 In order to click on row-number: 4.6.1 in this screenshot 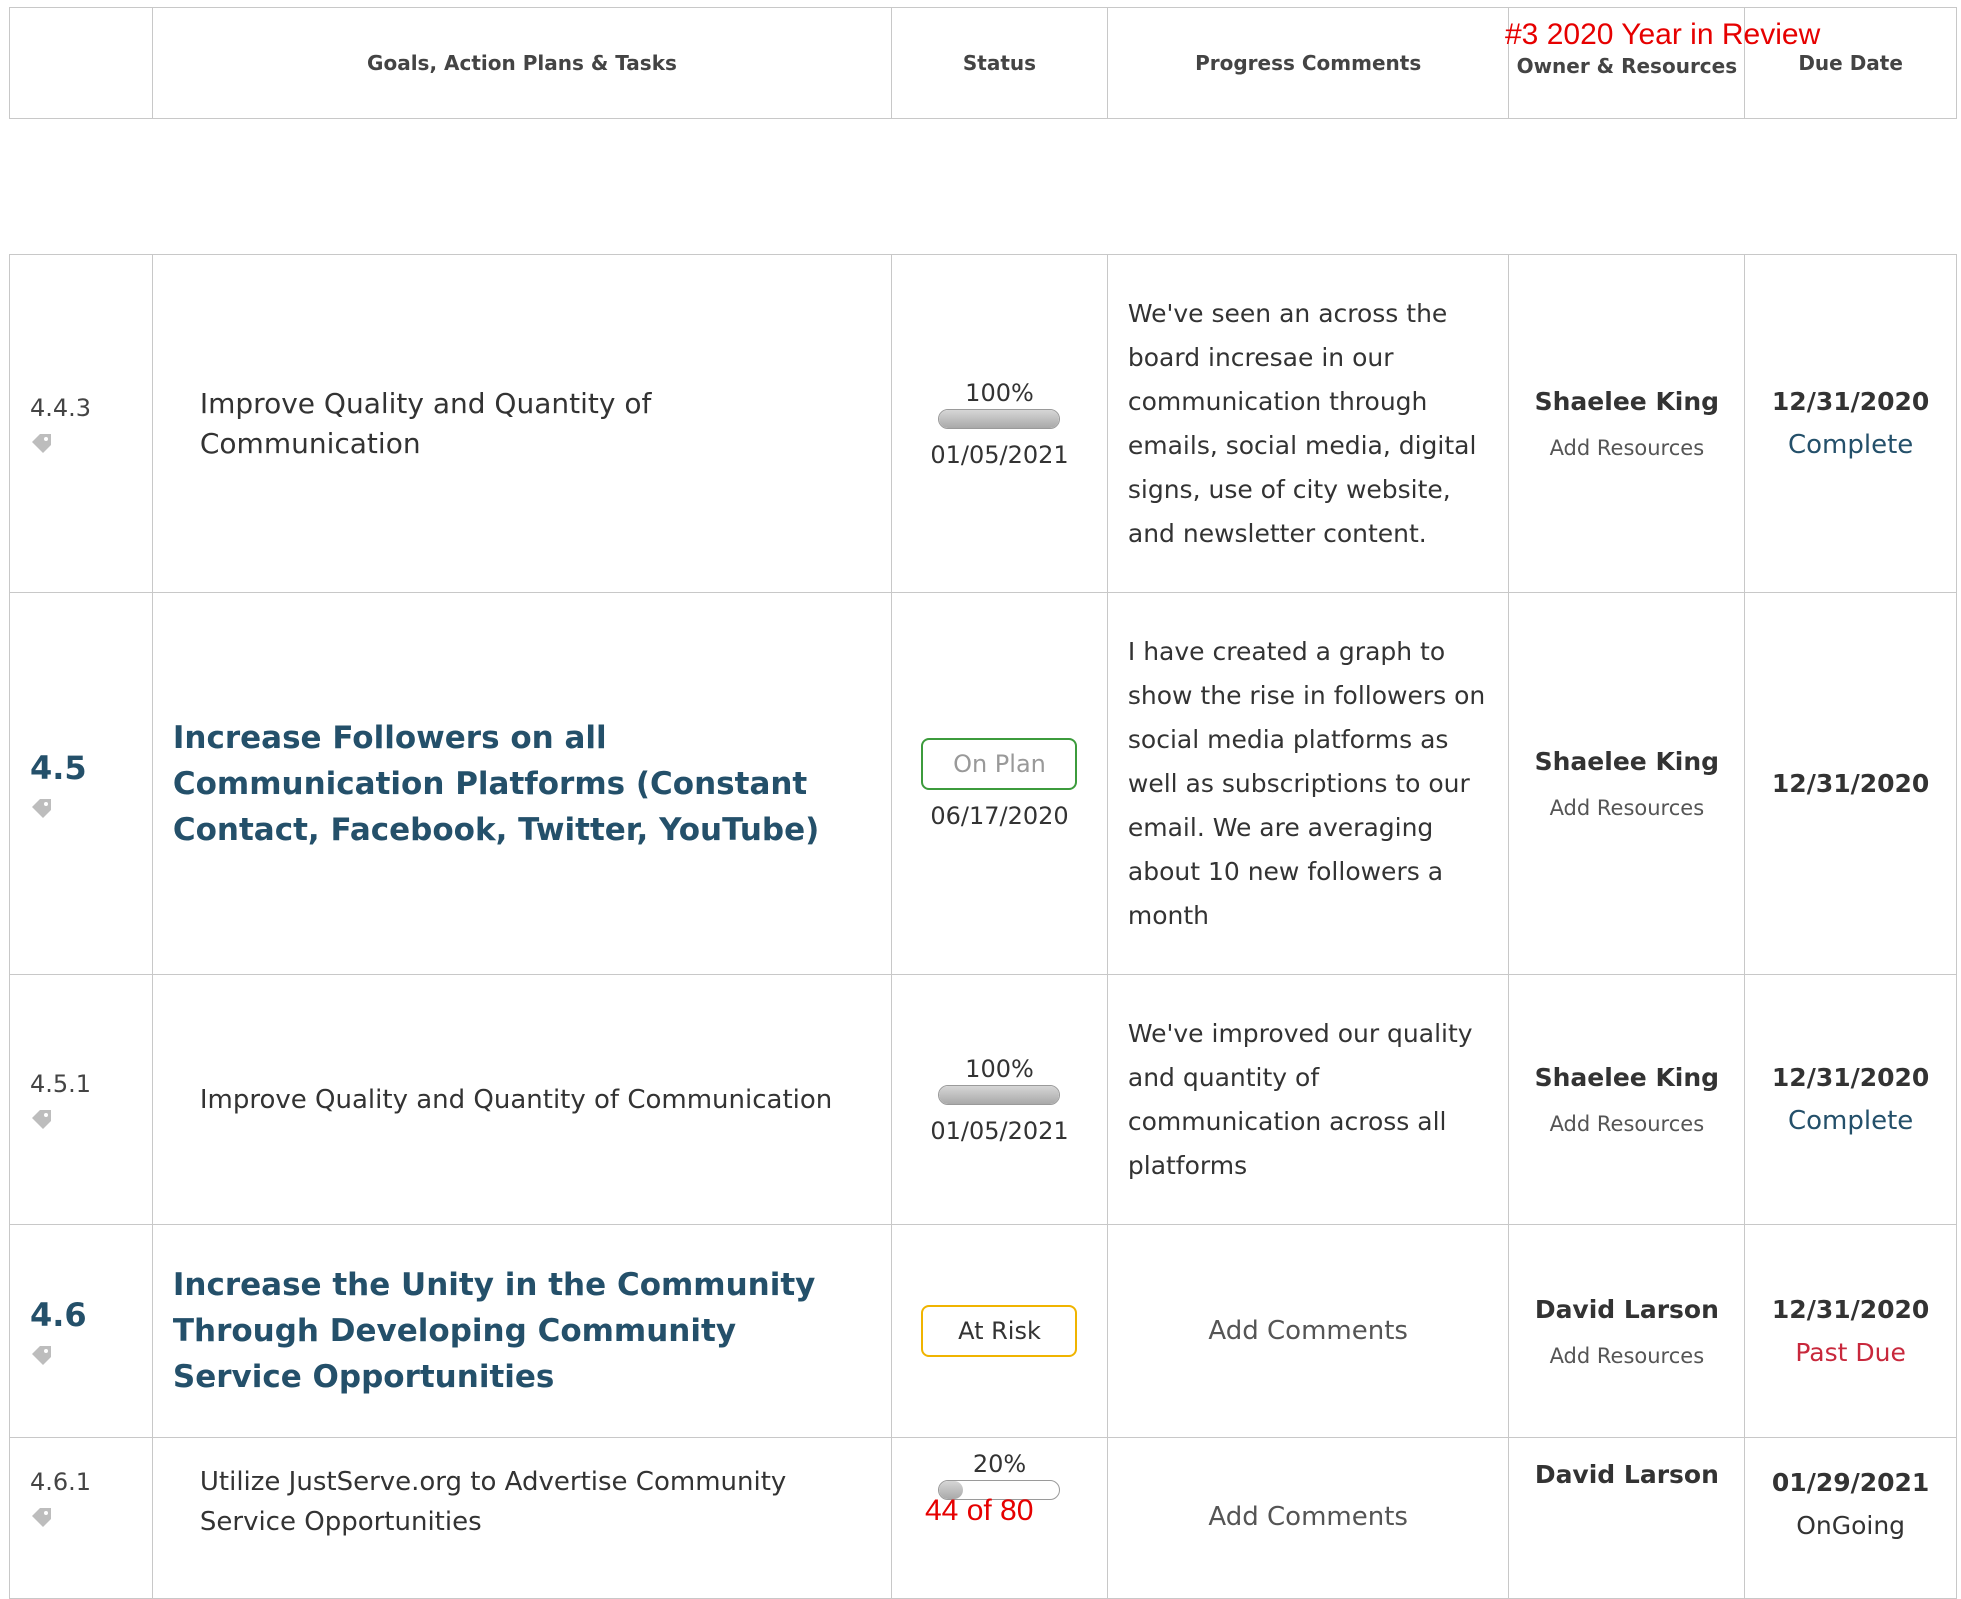, I will do `click(61, 1482)`.